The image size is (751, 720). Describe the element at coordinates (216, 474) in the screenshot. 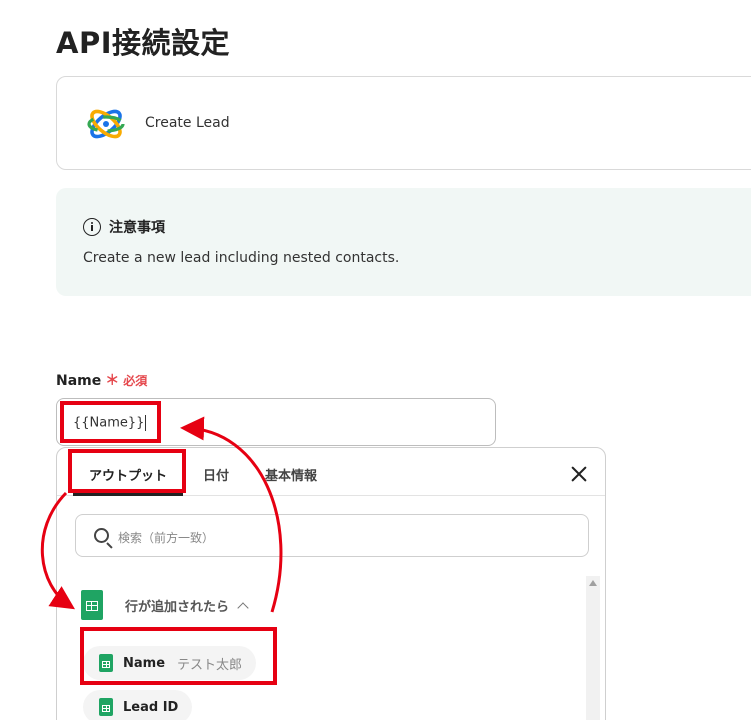

I see `tab-date: 日付` at that location.